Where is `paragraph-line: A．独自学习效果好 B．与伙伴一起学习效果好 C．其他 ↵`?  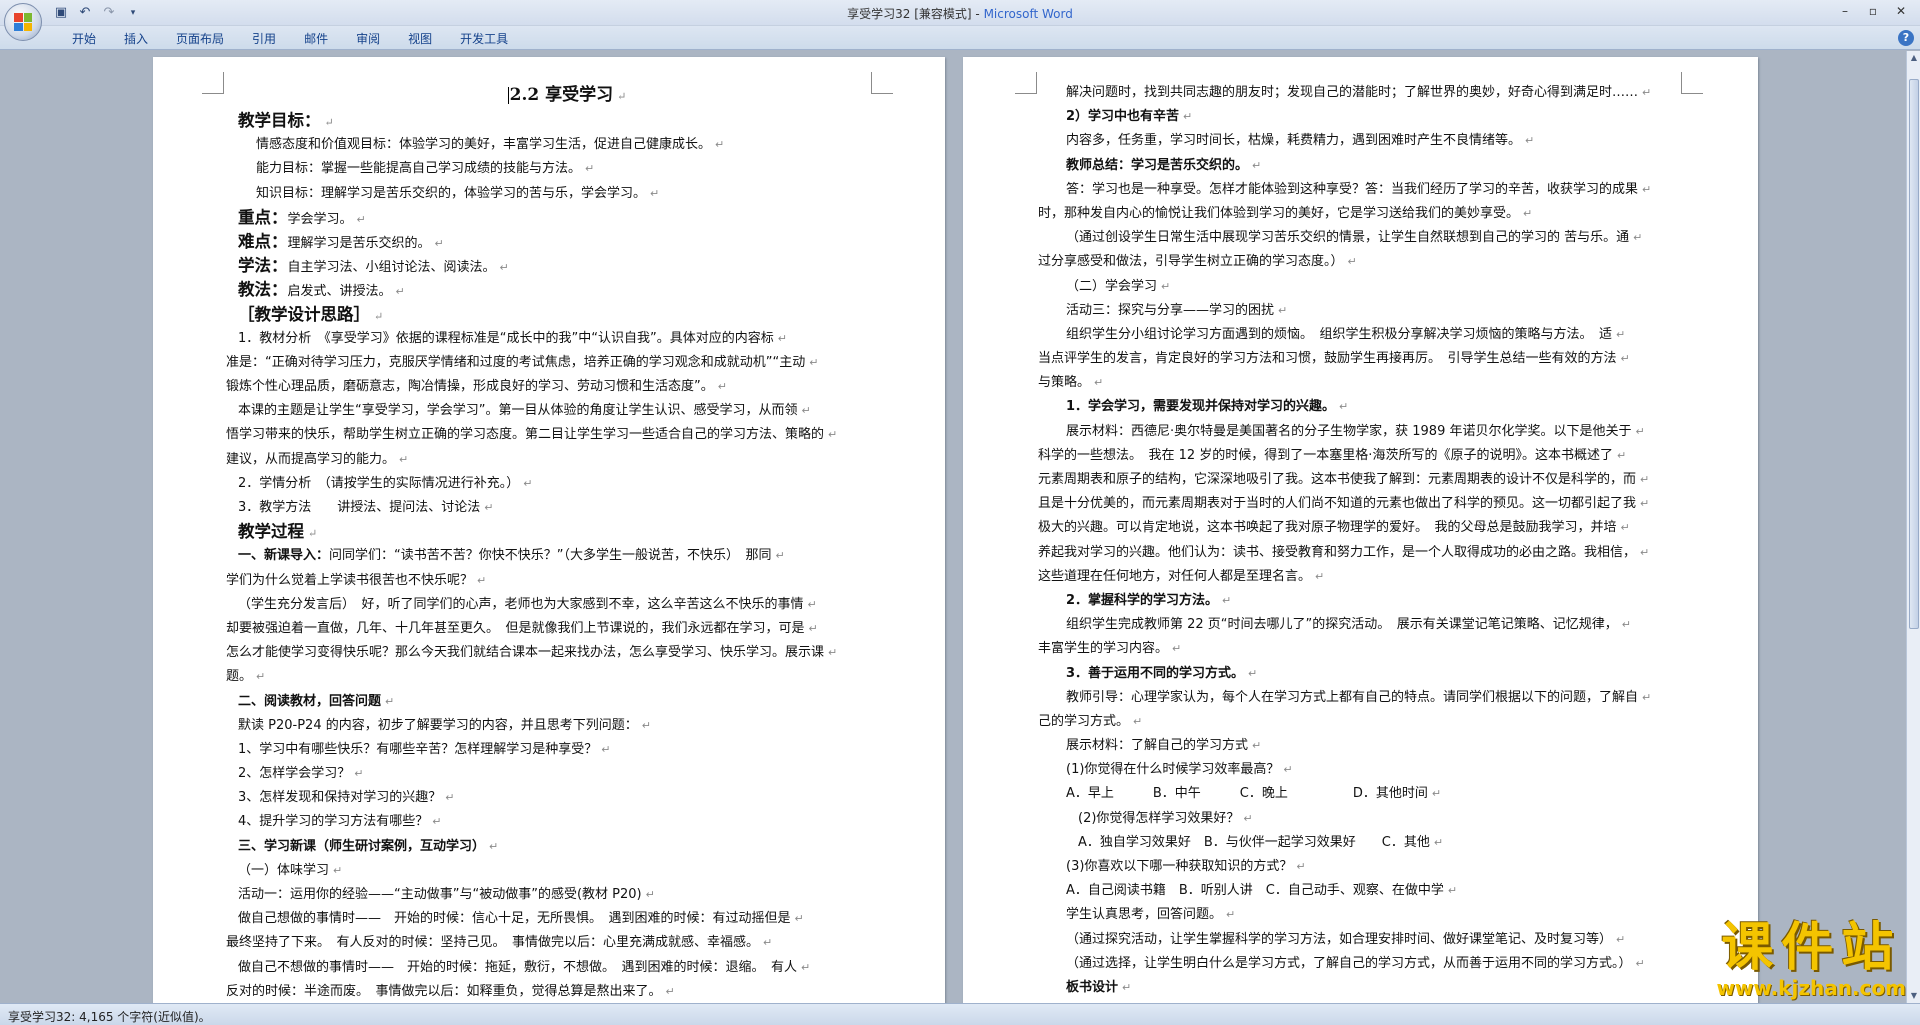 paragraph-line: A．独自学习效果好 B．与伙伴一起学习效果好 C．其他 ↵ is located at coordinates (1368, 843).